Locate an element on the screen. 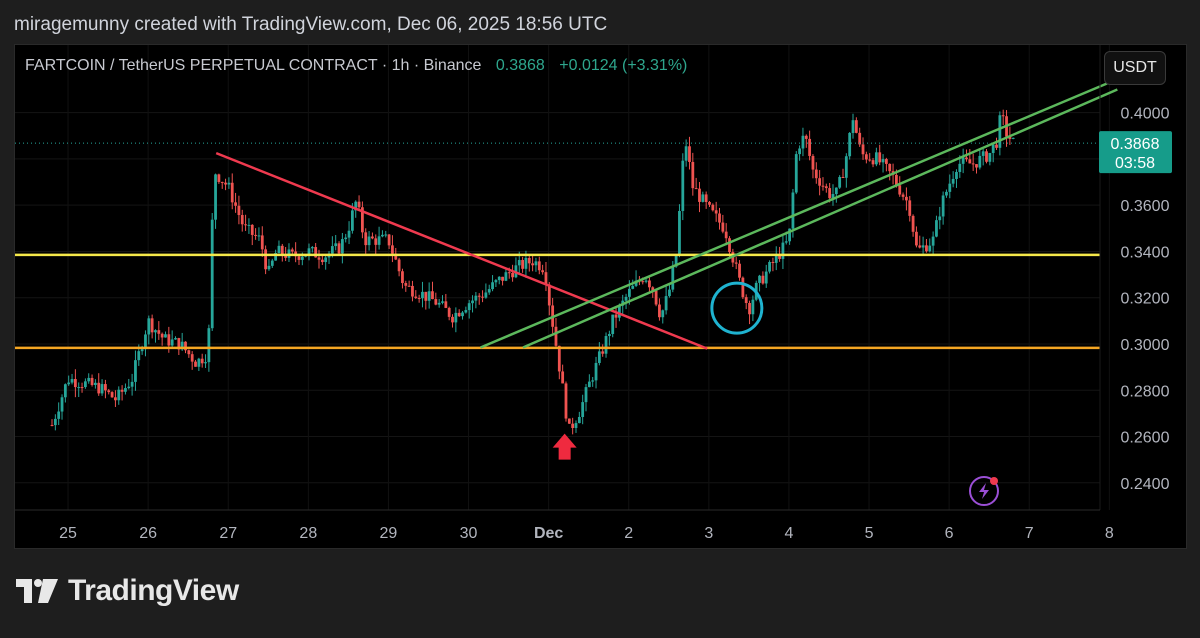  currency-button: USDT is located at coordinates (1135, 68).